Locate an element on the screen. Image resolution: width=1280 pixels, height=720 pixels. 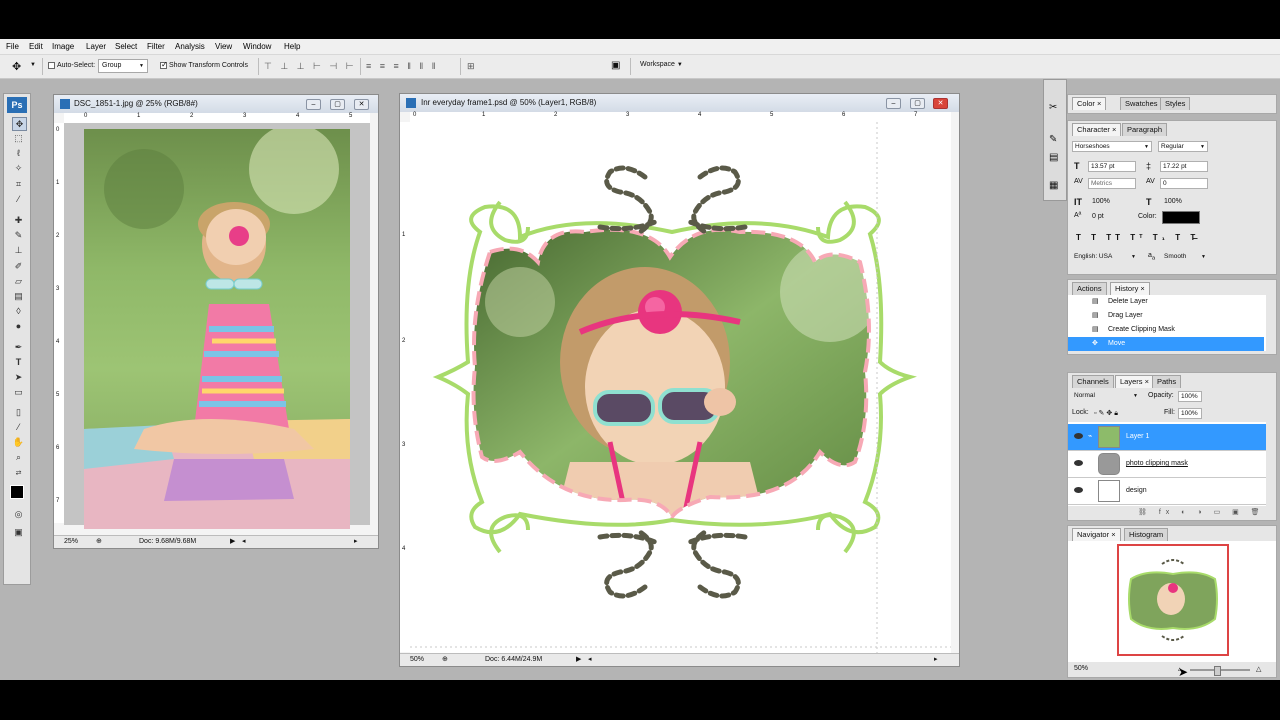
navigator-preview is located at coordinates (1172, 601).